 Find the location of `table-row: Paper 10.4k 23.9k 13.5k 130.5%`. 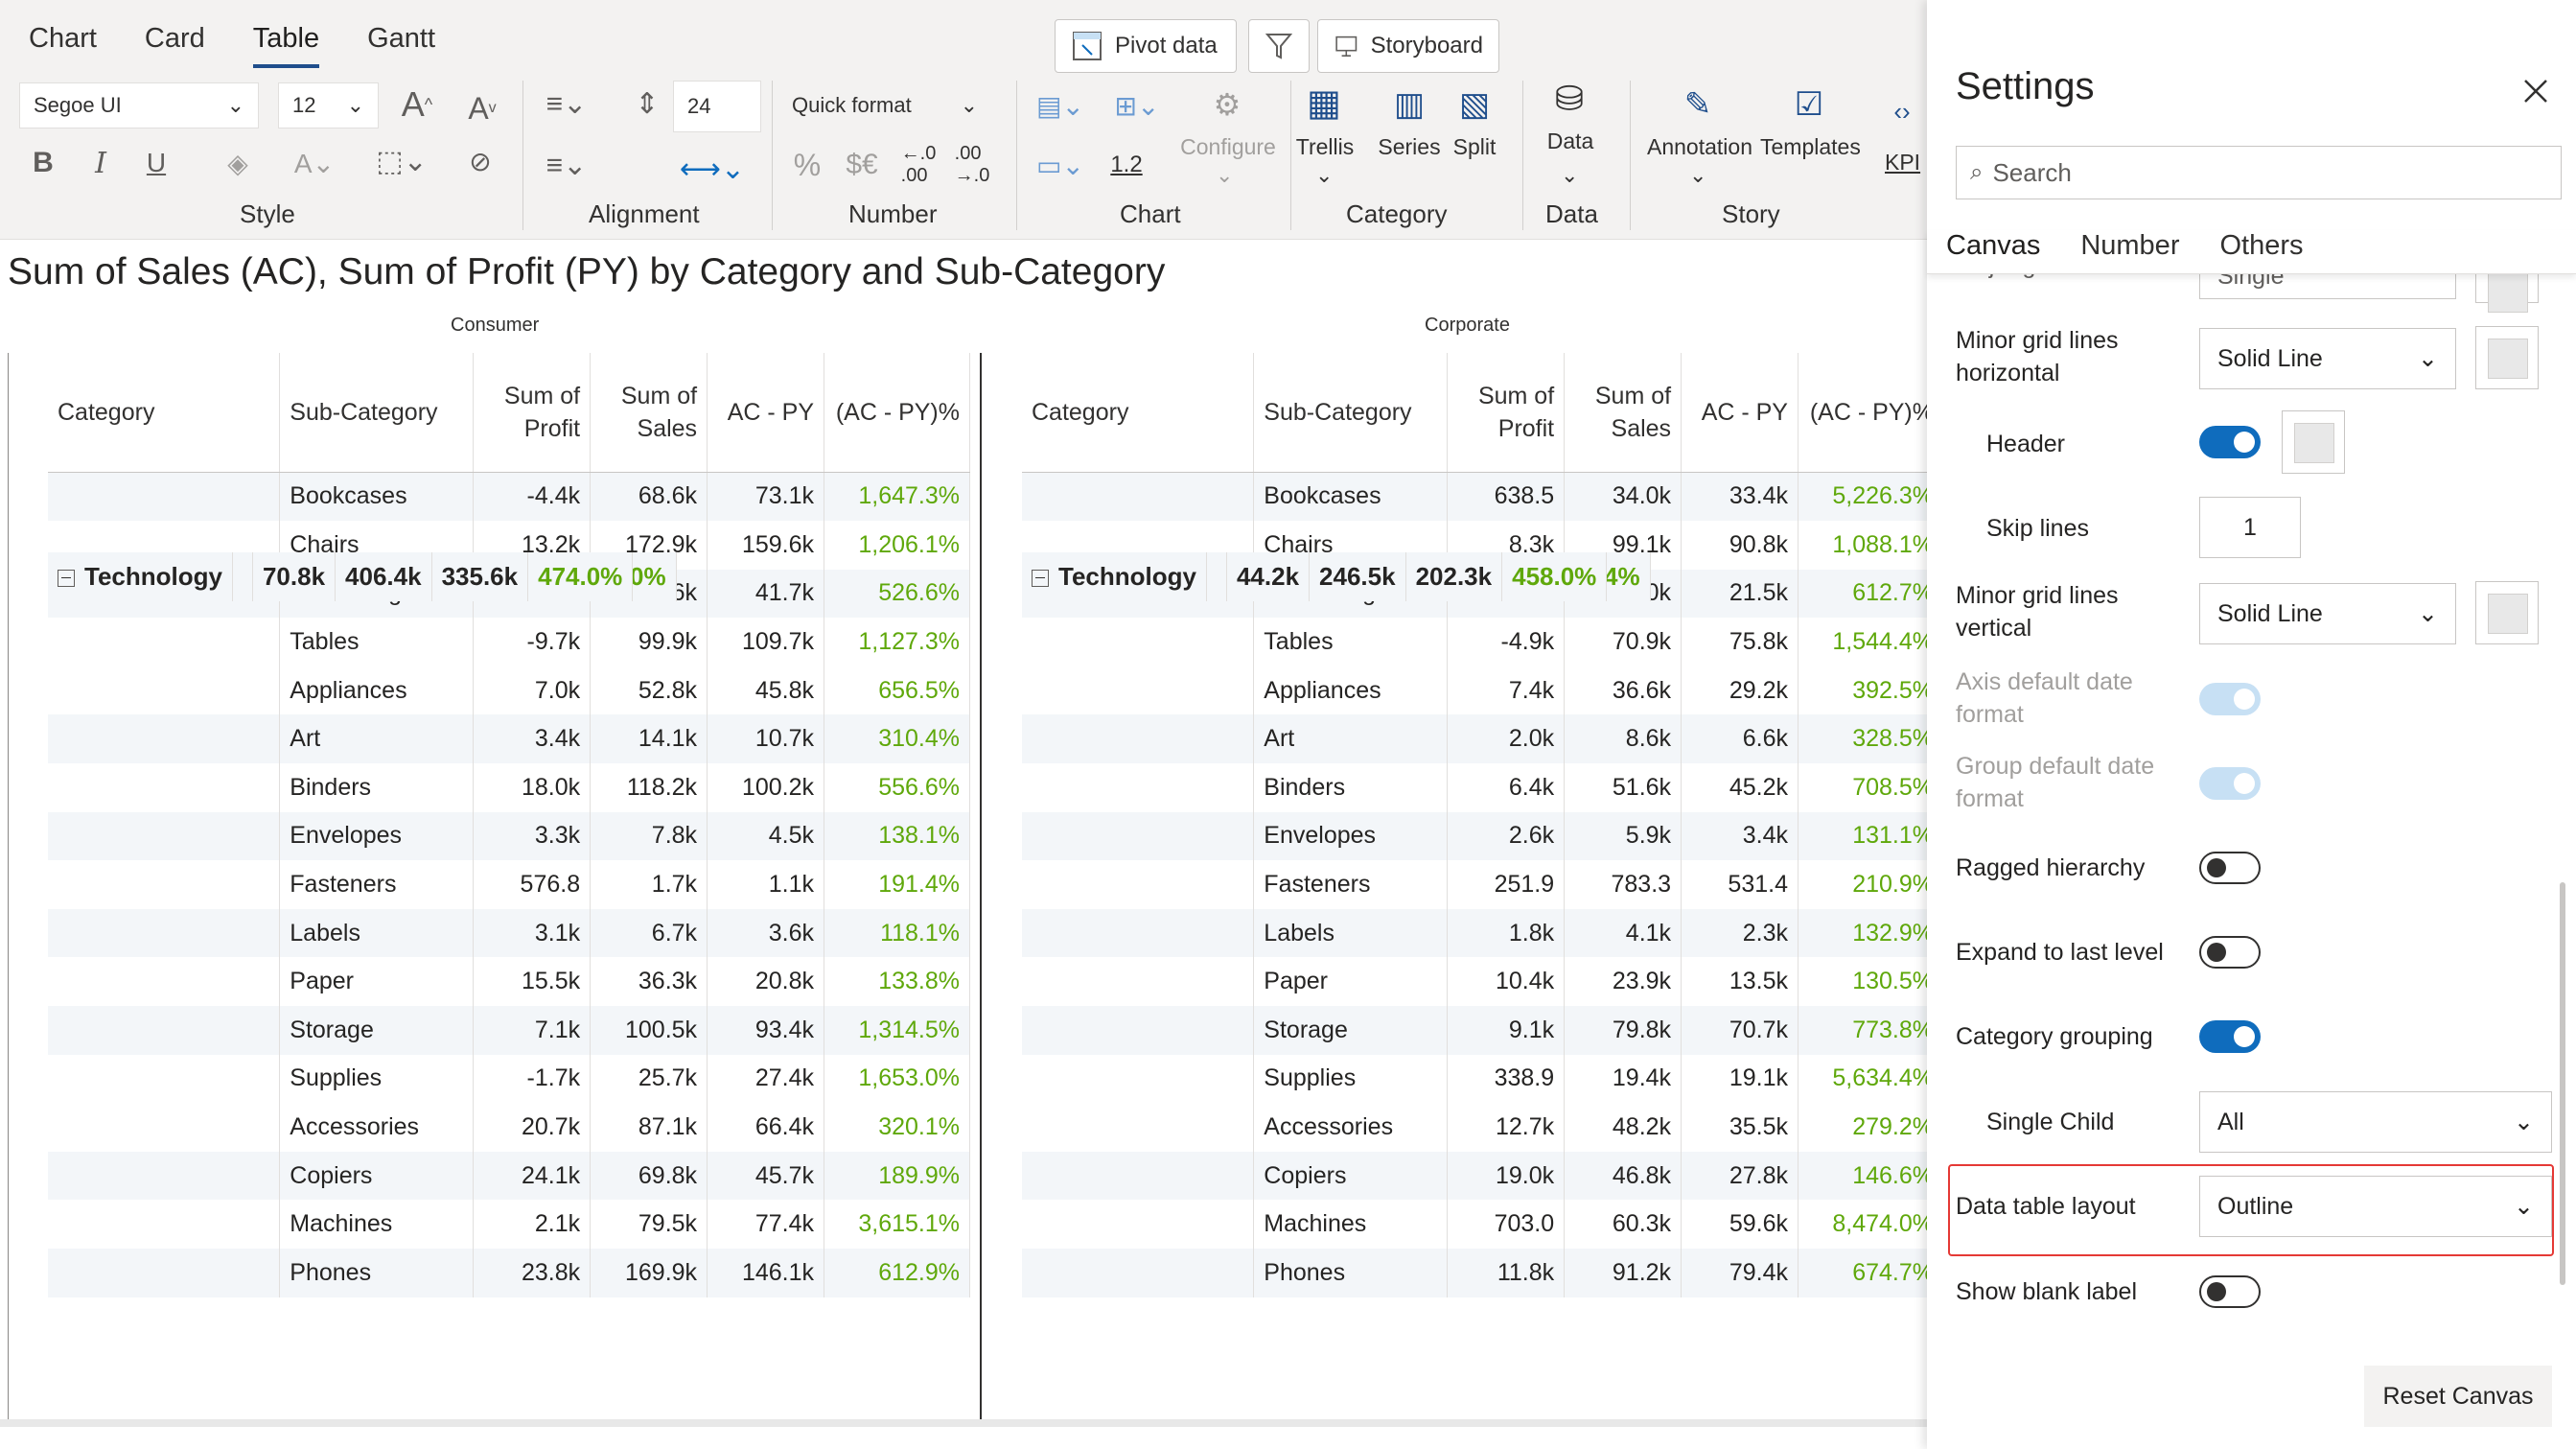

table-row: Paper 10.4k 23.9k 13.5k 130.5% is located at coordinates (1474, 982).